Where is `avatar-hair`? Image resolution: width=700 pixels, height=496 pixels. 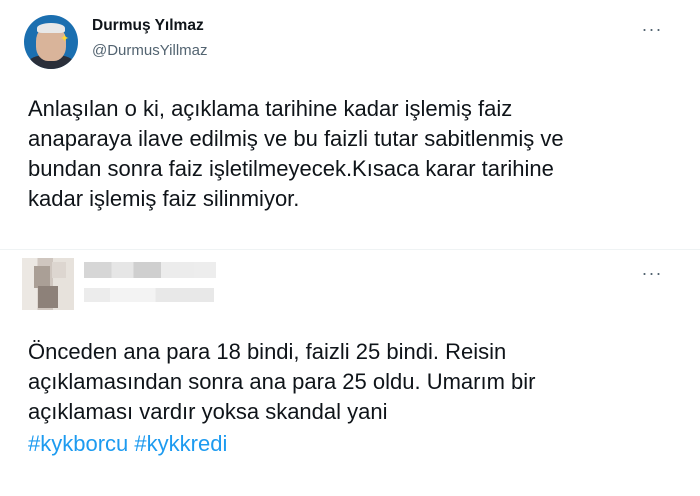 avatar-hair is located at coordinates (51, 28).